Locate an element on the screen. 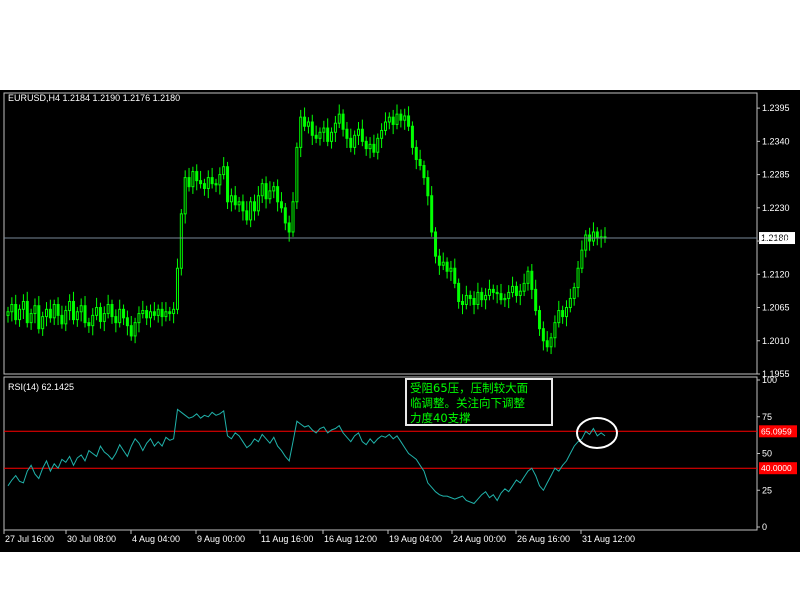 Image resolution: width=800 pixels, height=600 pixels. time-tick-label: 4 Aug 04:00 is located at coordinates (156, 539).